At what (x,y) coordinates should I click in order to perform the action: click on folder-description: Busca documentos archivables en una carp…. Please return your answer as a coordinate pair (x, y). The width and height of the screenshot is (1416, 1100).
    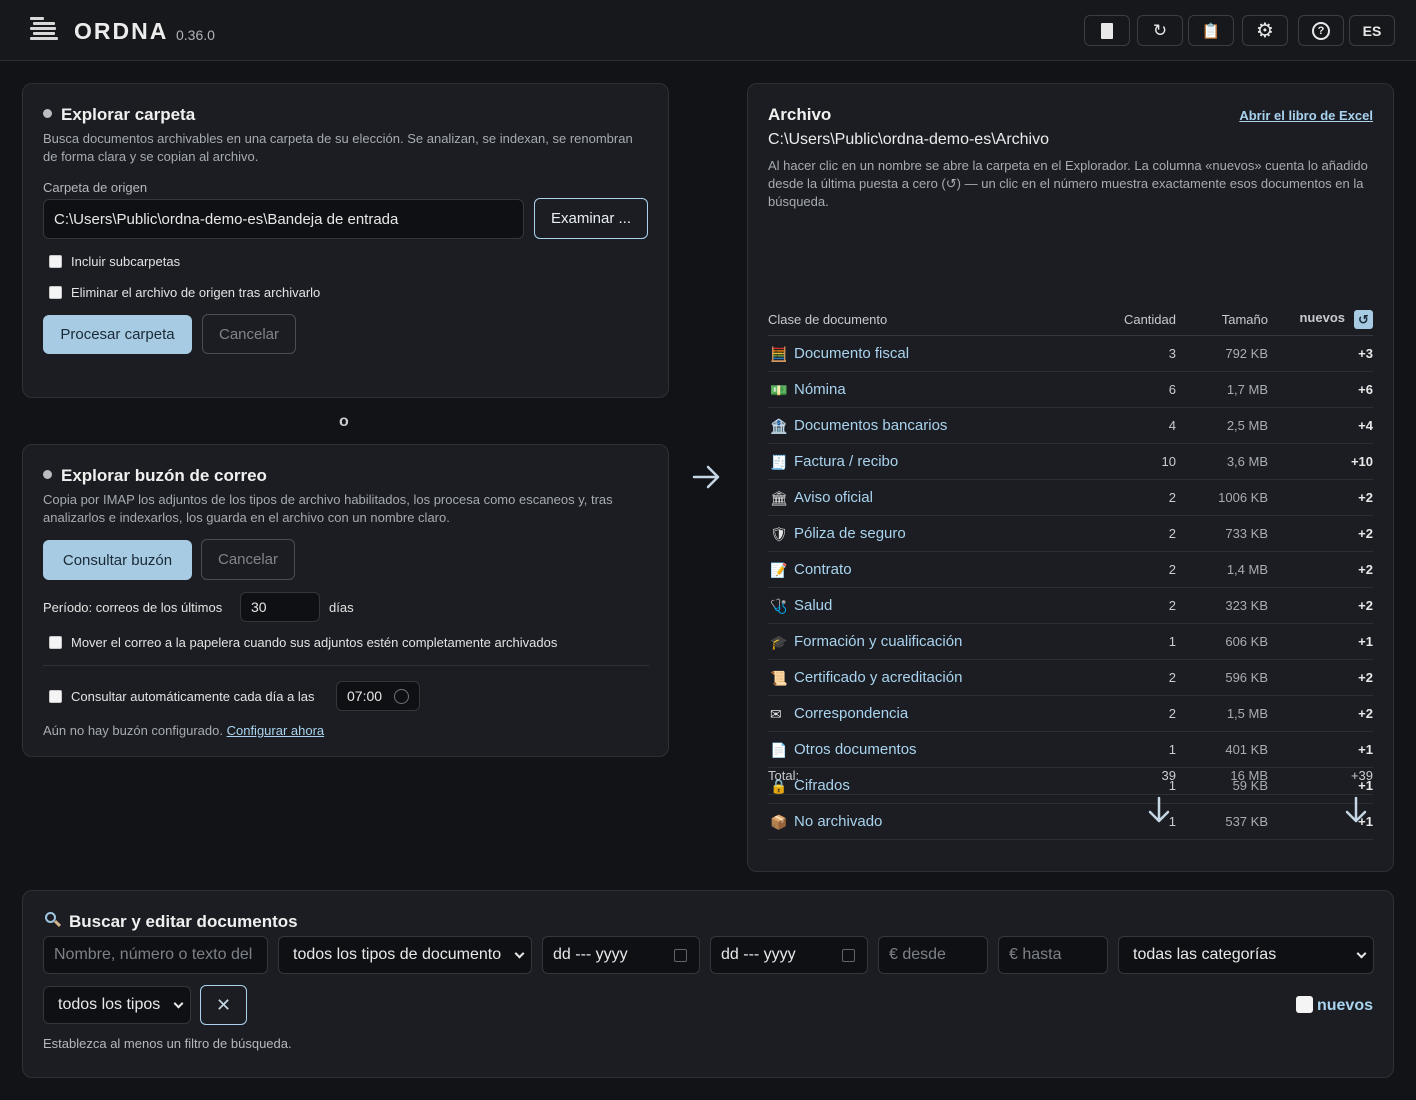
    Looking at the image, I should click on (338, 147).